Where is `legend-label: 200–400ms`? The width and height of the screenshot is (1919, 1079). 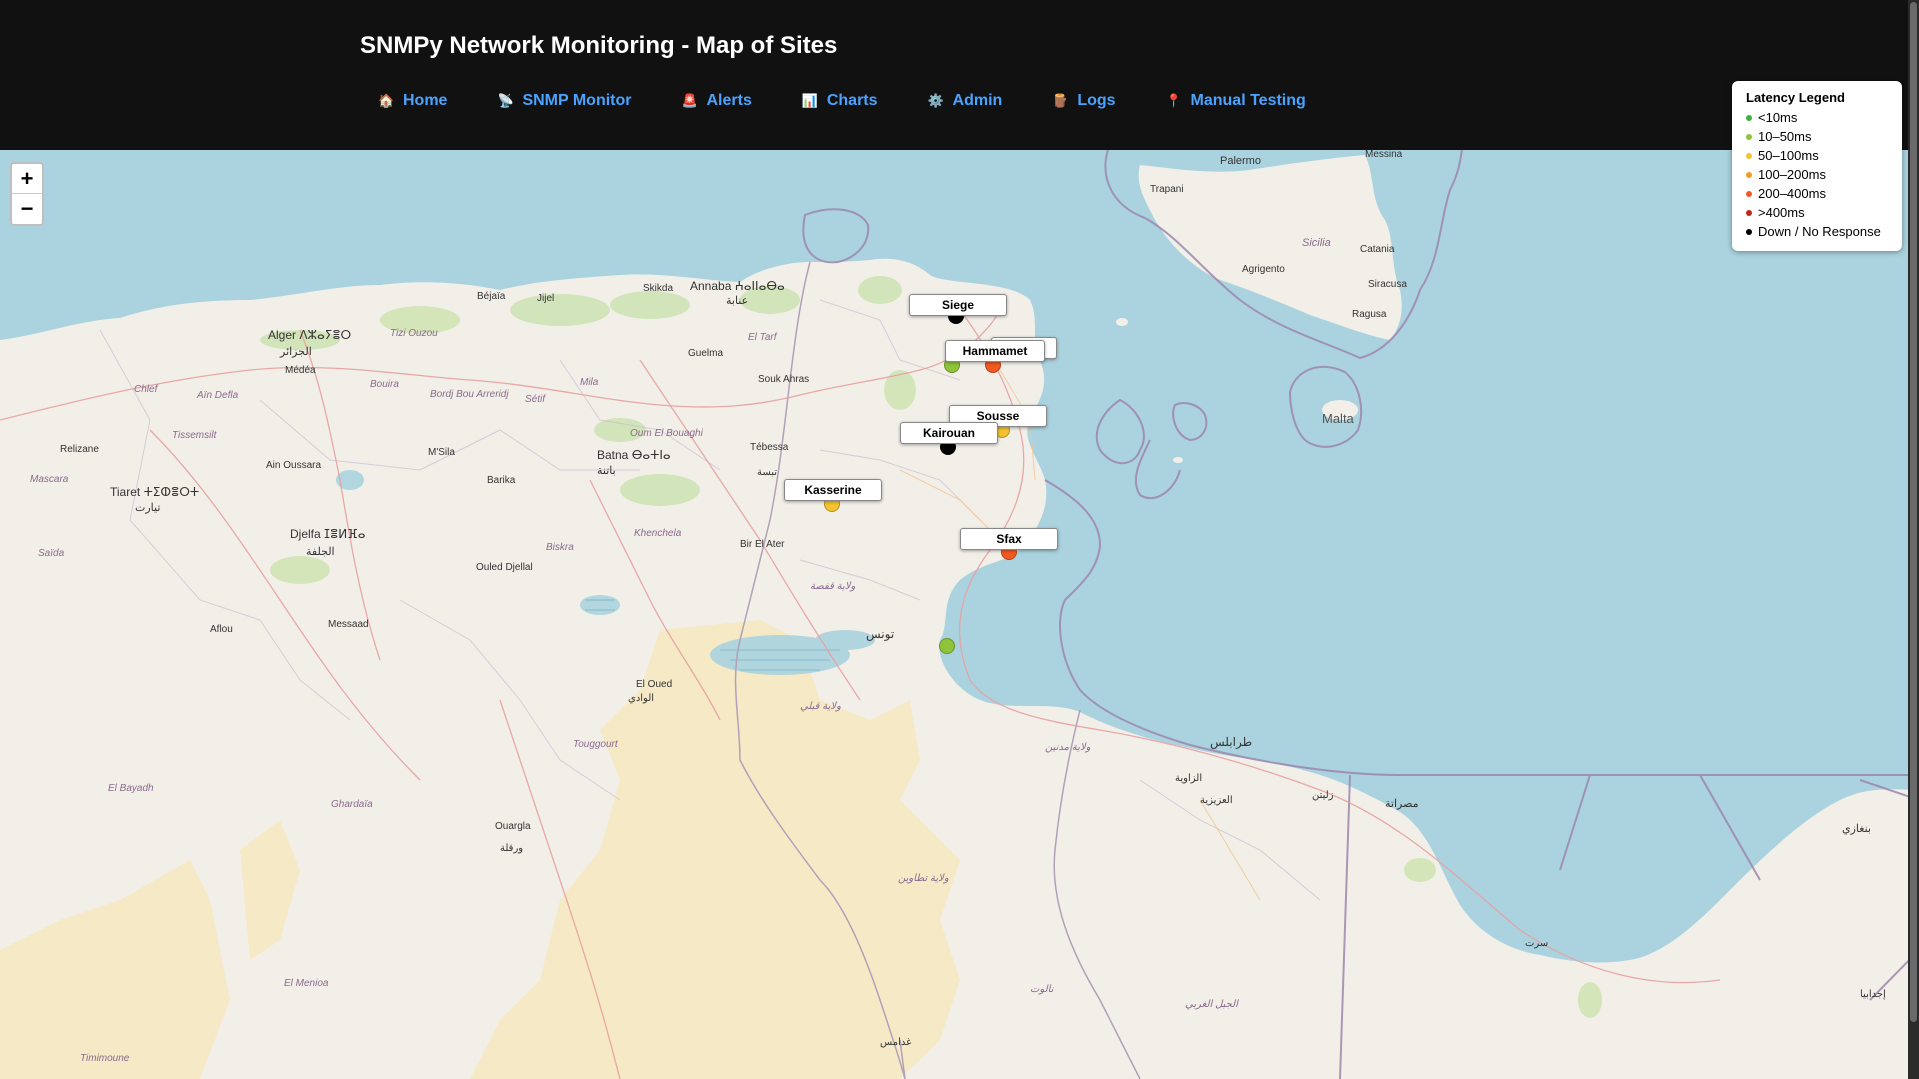
legend-label: 200–400ms is located at coordinates (1792, 193).